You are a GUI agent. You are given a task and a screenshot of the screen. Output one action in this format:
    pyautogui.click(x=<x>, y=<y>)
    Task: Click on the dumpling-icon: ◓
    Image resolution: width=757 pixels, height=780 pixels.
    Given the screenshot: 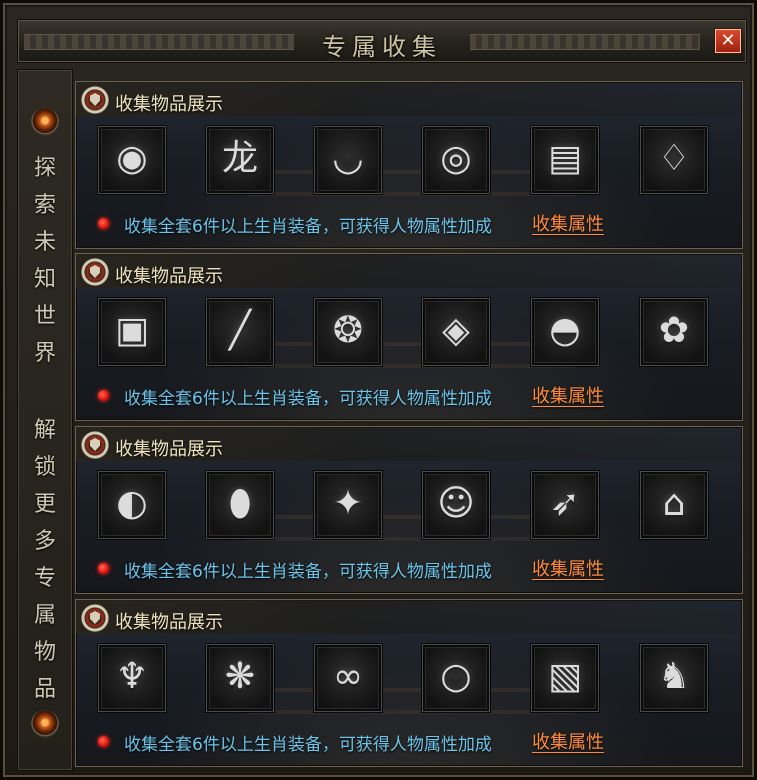 What is the action you would take?
    pyautogui.click(x=565, y=330)
    